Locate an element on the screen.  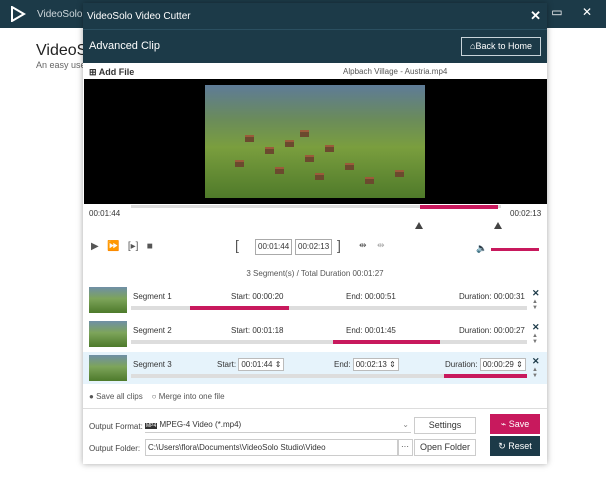
volume-slider is located at coordinates (515, 249).